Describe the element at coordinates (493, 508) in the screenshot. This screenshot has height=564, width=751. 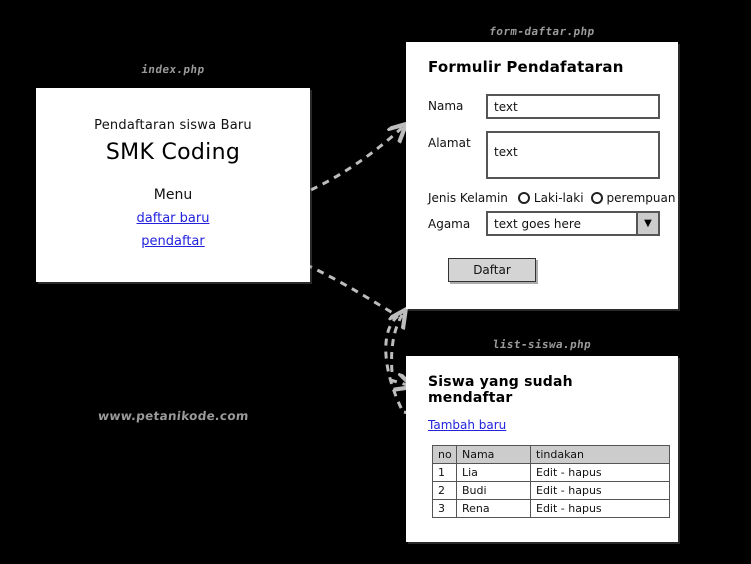
I see `cell-nama: Rena` at that location.